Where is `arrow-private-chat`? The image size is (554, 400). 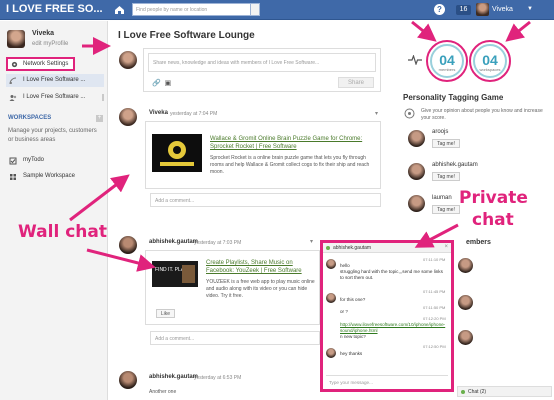
arrow-private-chat is located at coordinates (436, 235).